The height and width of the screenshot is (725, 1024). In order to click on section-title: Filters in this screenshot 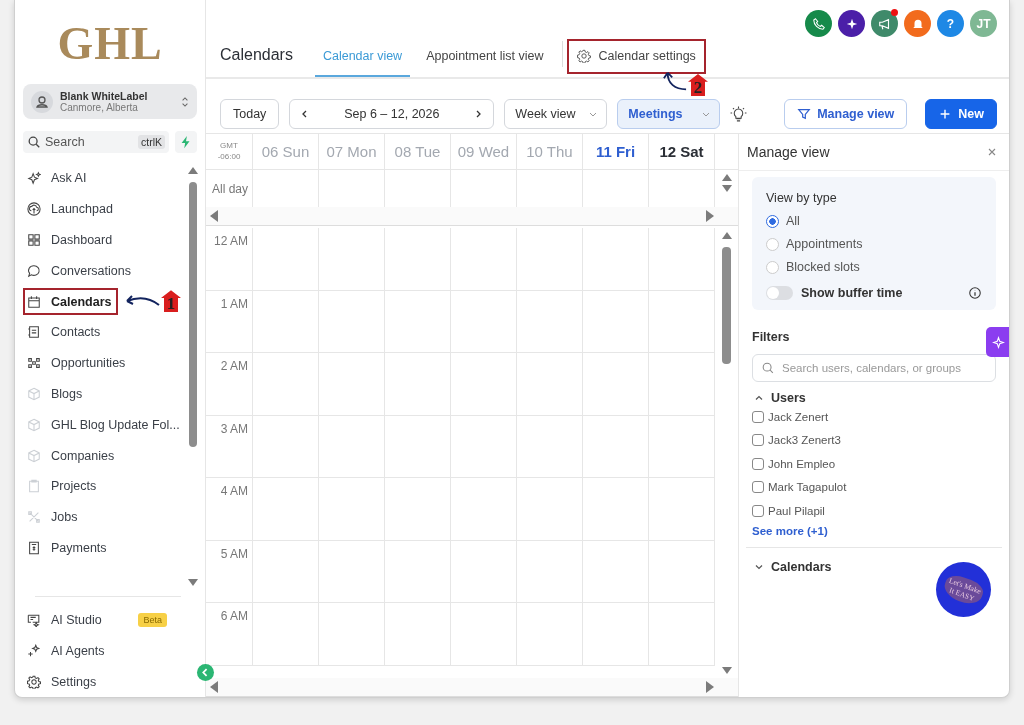, I will do `click(771, 337)`.